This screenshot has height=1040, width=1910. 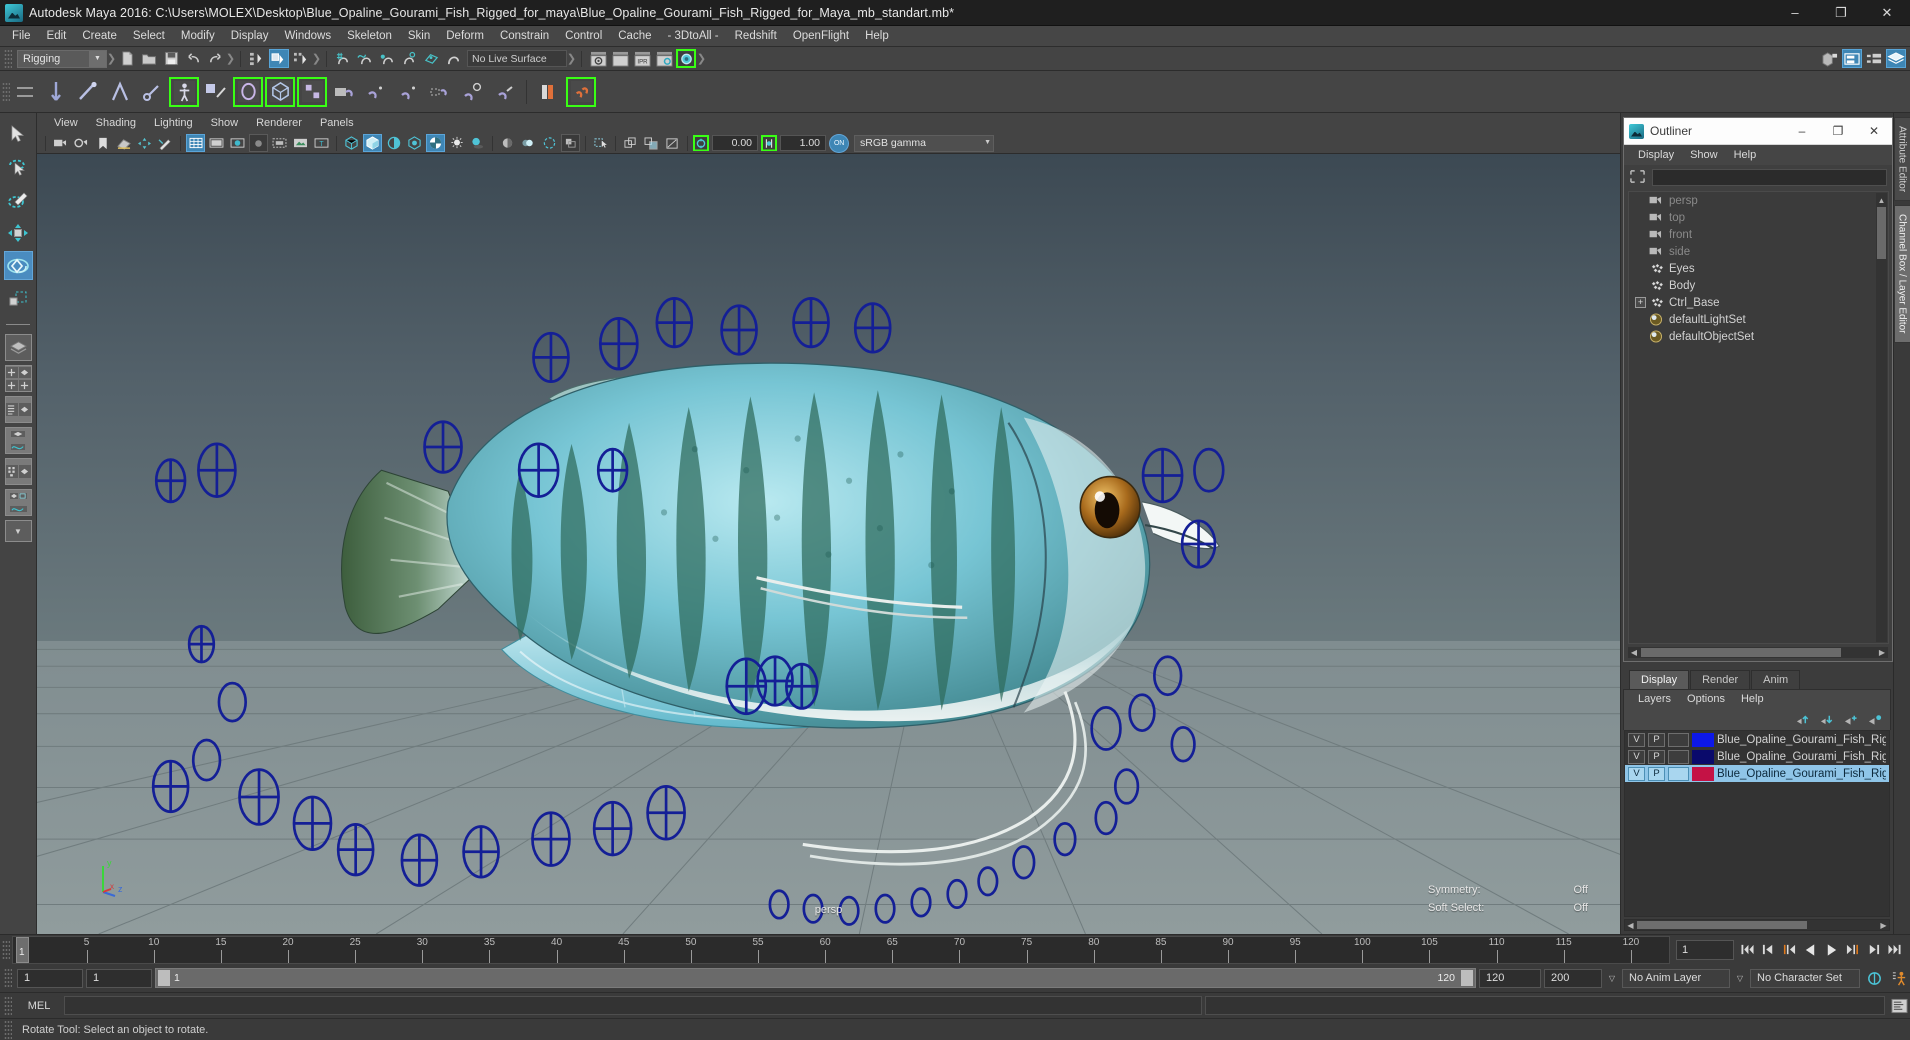 What do you see at coordinates (312, 91) in the screenshot?
I see `skin-paint-weights-icon` at bounding box center [312, 91].